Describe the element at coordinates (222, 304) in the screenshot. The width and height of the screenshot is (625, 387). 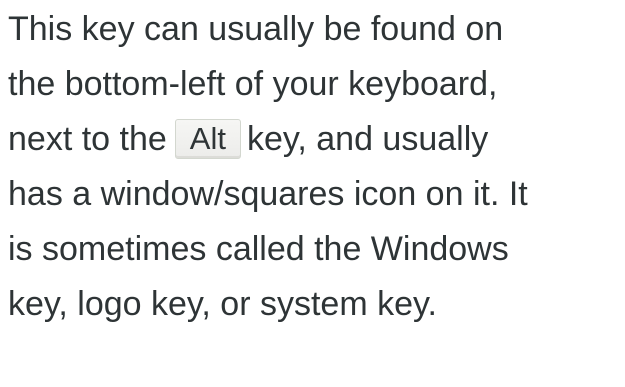
I see `paragraph-line-6: key, logo key, or system key.` at that location.